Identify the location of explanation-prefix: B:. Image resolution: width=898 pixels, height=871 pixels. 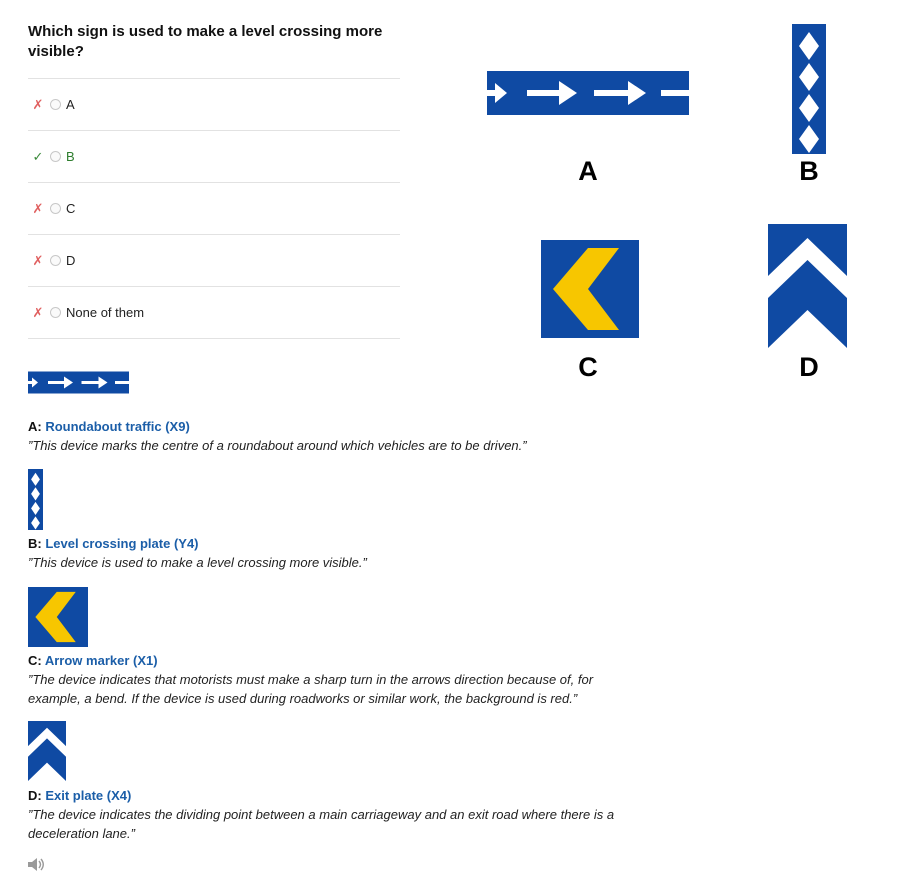
(35, 543).